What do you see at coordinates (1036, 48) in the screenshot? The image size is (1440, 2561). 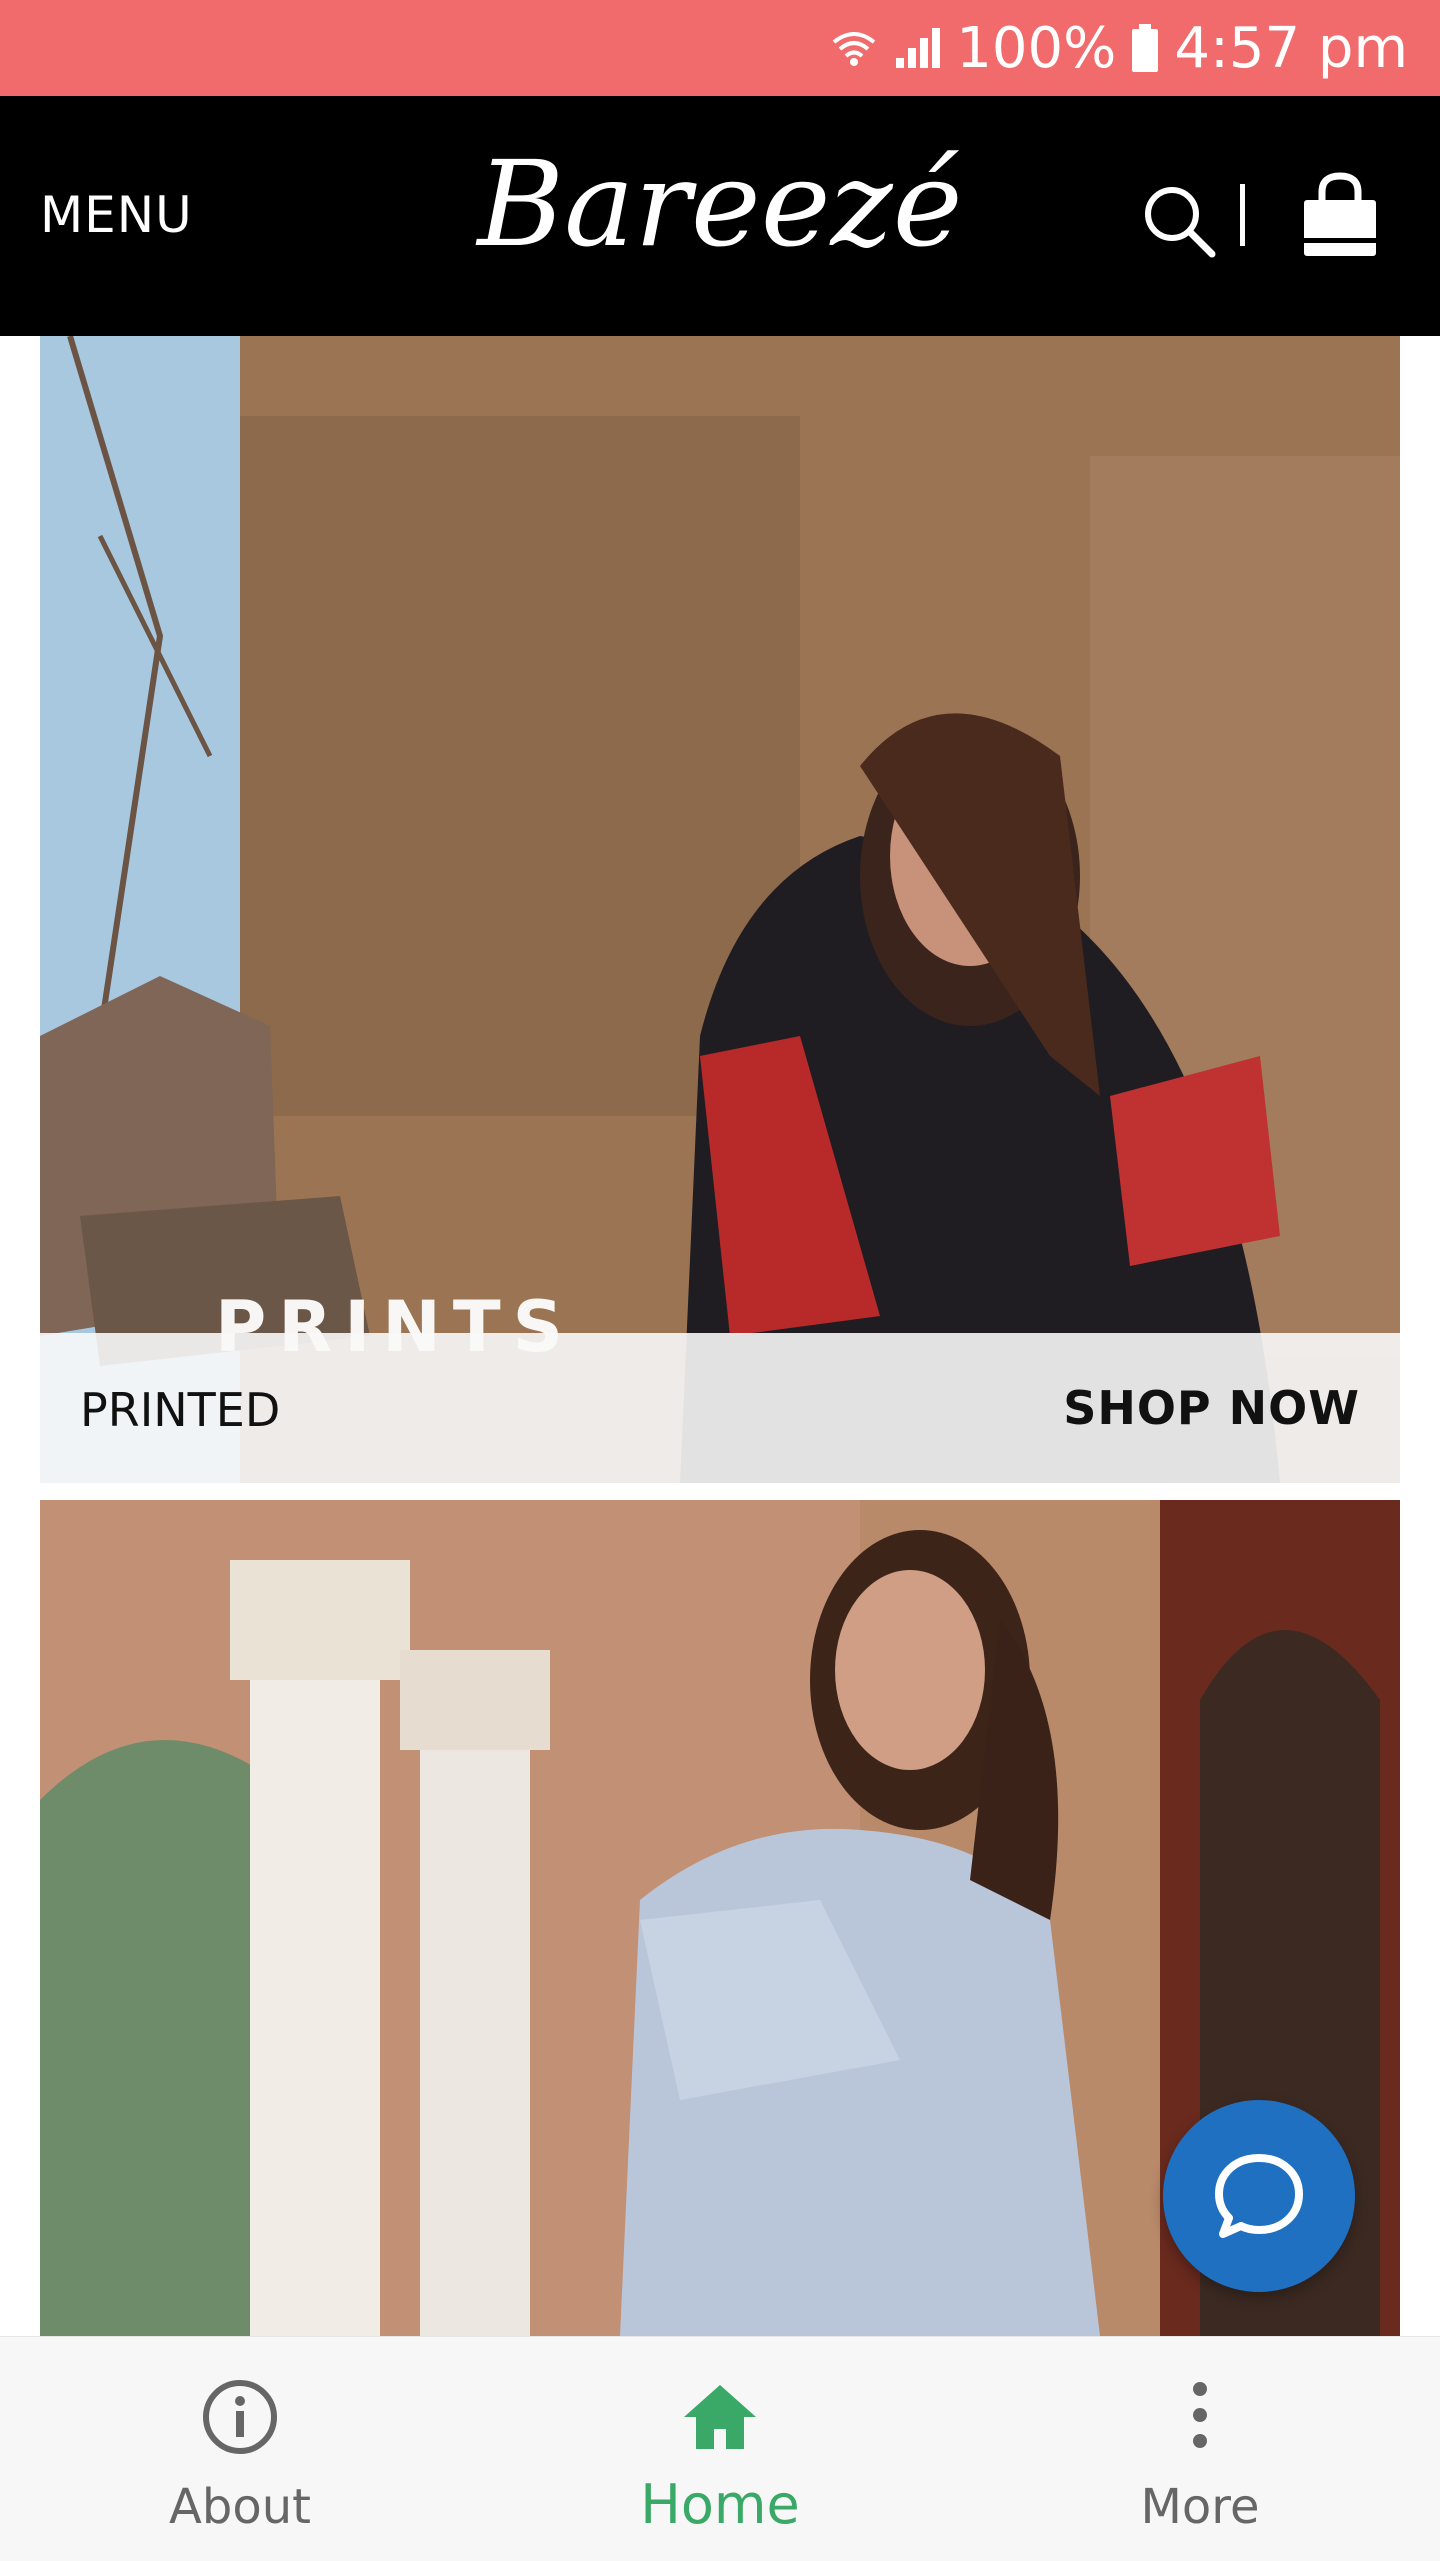 I see `battery-percent: 100%` at bounding box center [1036, 48].